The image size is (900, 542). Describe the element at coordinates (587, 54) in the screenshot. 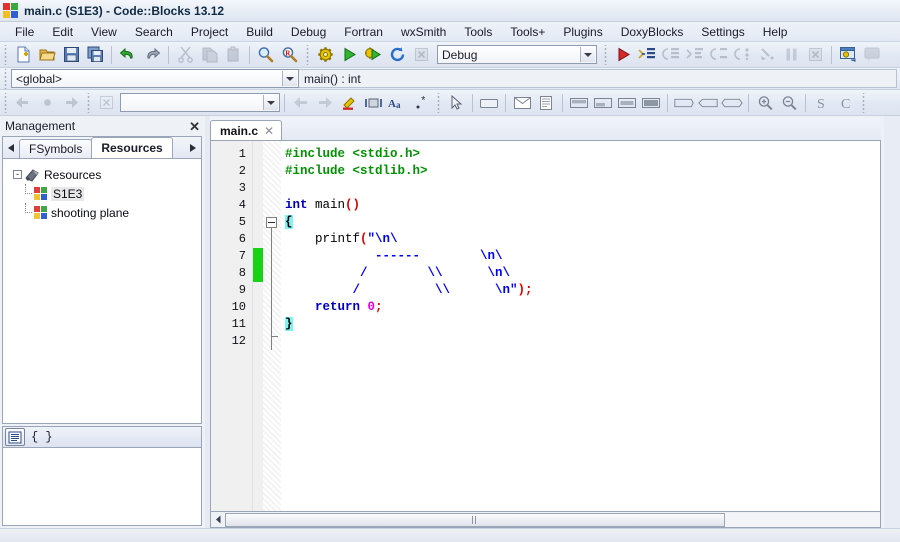

I see `chevron-down-icon` at that location.